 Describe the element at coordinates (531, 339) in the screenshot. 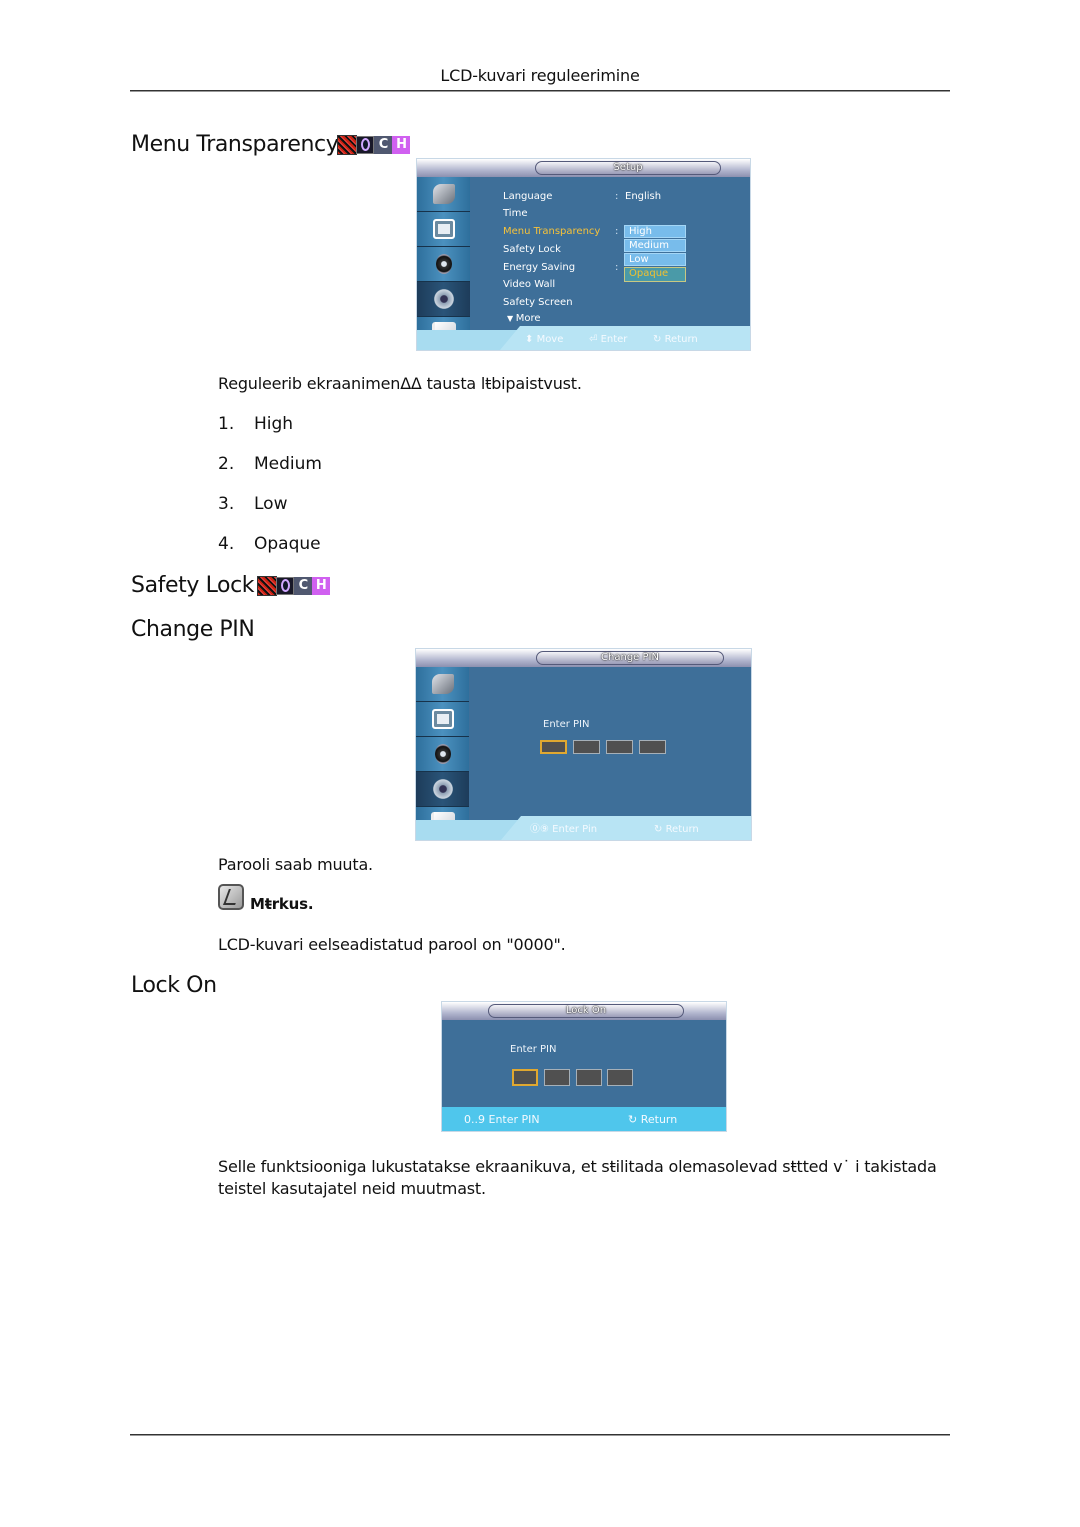

I see `updown-icon: ⬍` at that location.